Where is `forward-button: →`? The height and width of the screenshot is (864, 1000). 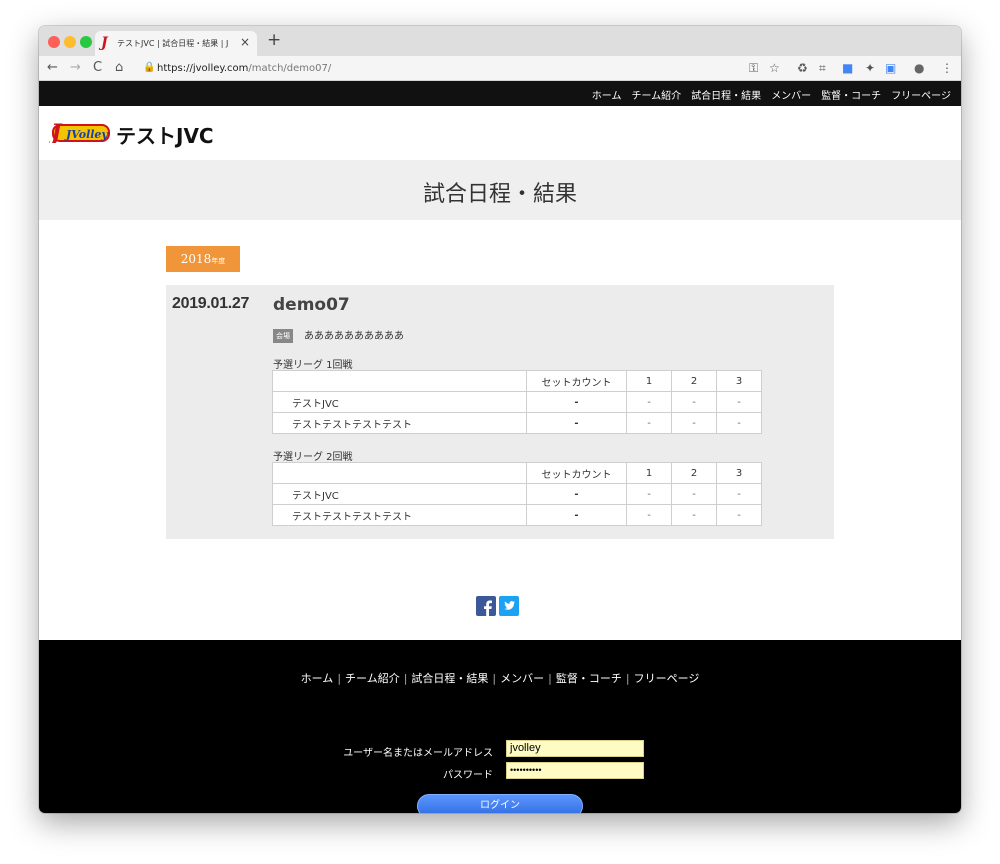
forward-button: → is located at coordinates (75, 67).